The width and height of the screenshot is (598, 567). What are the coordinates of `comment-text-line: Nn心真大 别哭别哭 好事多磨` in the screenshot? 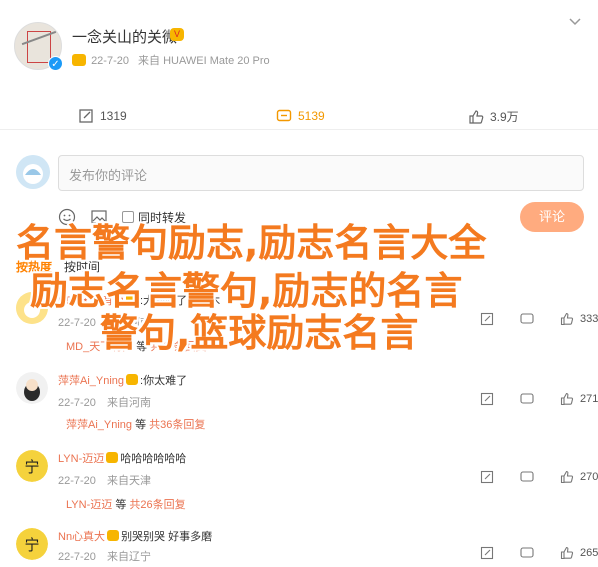 It's located at (135, 536).